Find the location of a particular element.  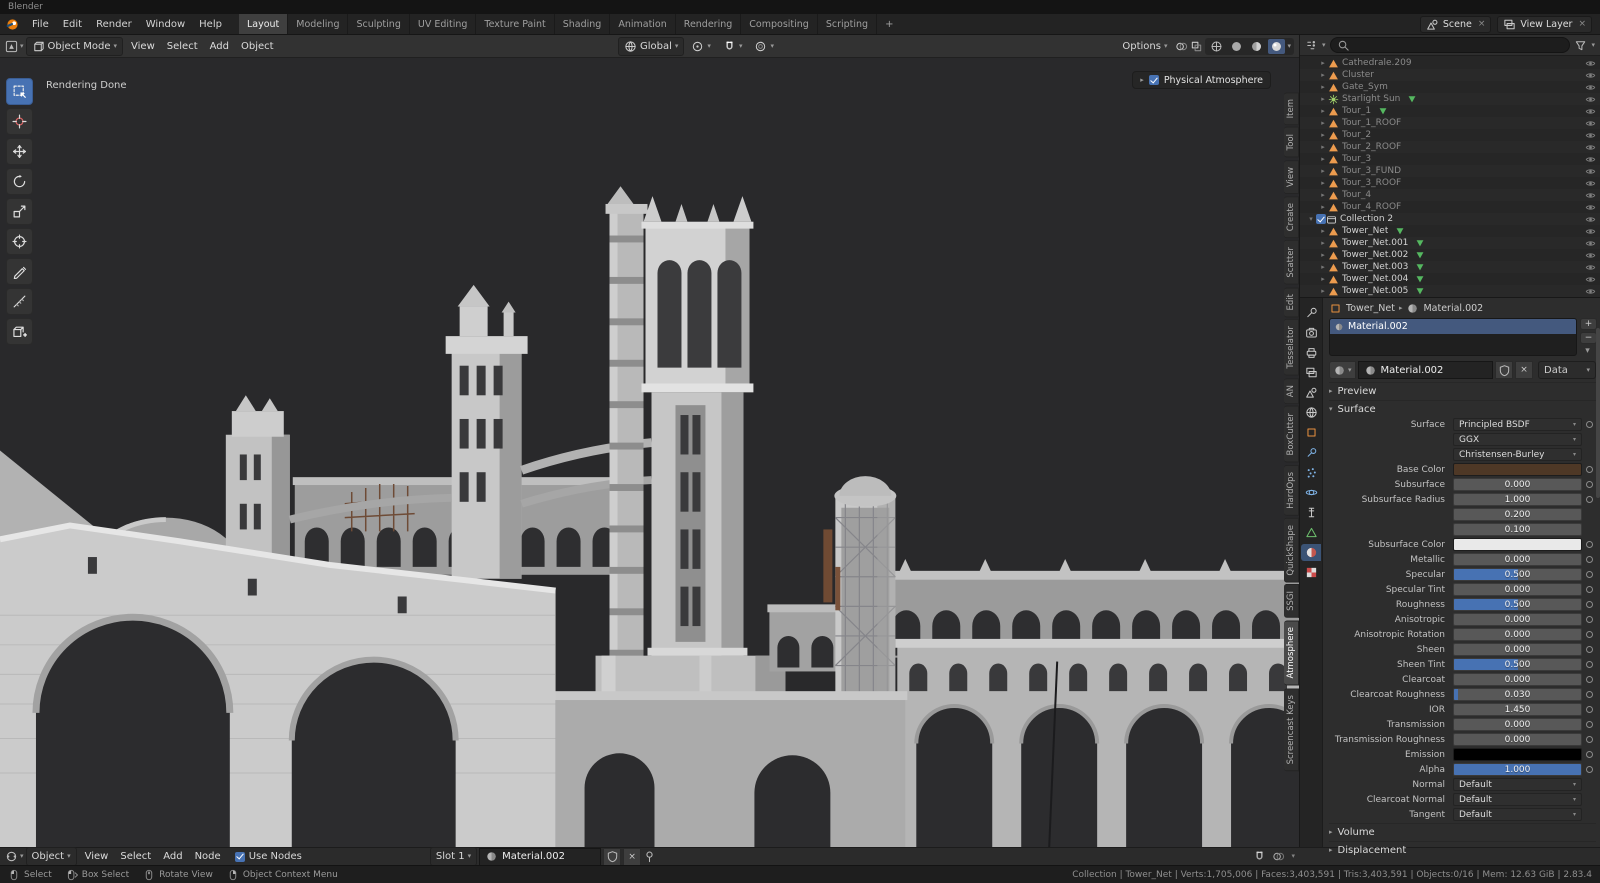

menu-help: Help is located at coordinates (210, 24).